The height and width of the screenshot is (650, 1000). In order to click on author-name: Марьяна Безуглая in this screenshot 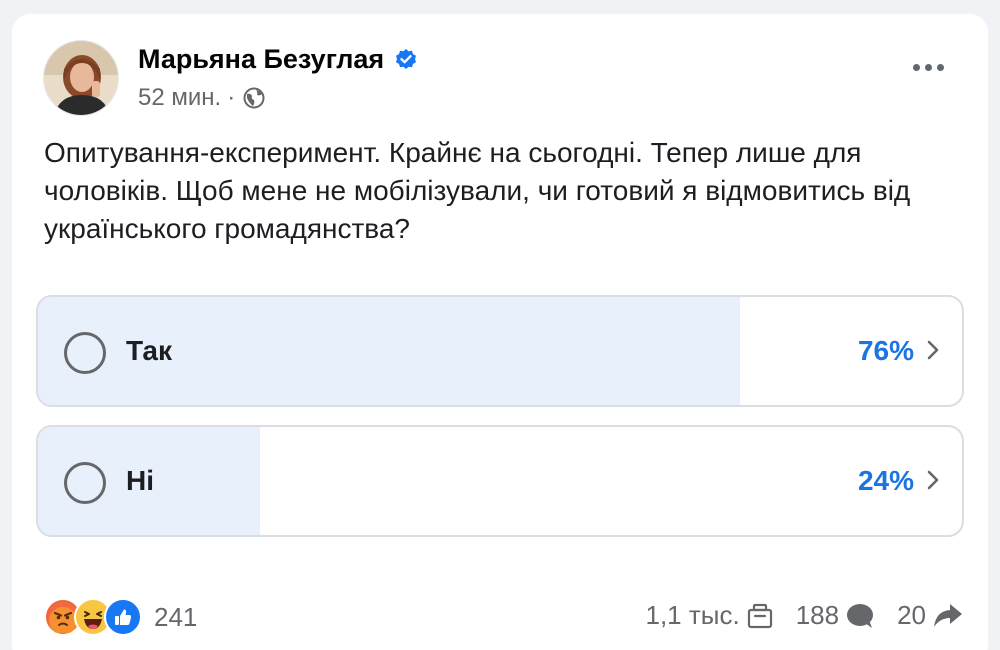, I will do `click(261, 59)`.